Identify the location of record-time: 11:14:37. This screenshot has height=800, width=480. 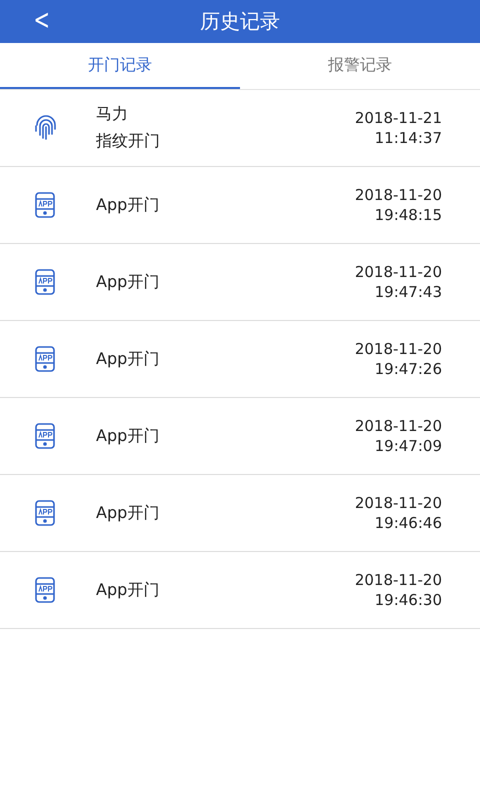
(408, 138).